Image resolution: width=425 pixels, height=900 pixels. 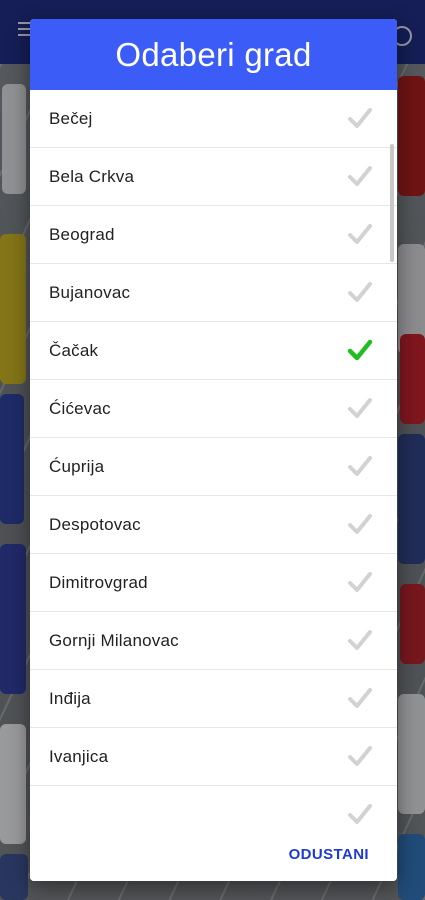 I want to click on city-list-item: Ćuprija, so click(x=213, y=467).